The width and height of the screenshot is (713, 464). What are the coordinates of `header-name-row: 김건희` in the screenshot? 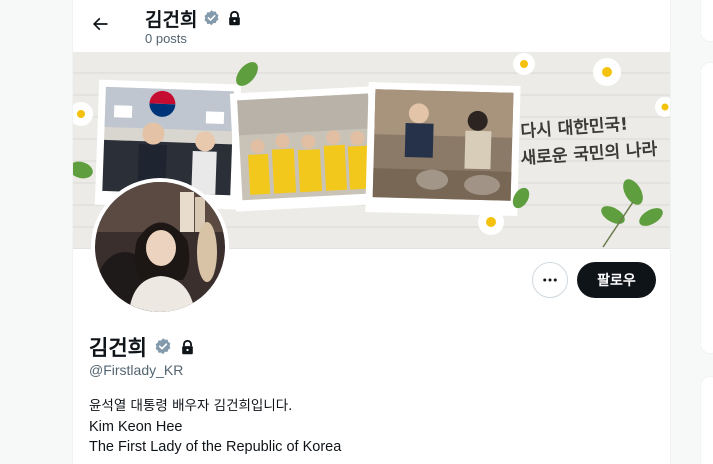 It's located at (194, 18).